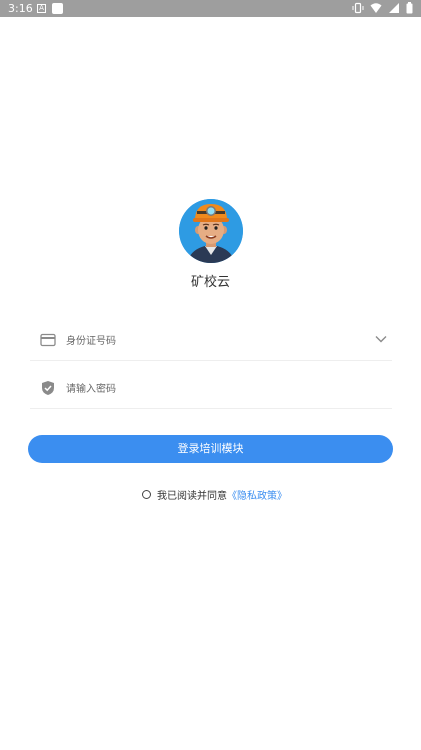 The height and width of the screenshot is (750, 421). I want to click on login-button: 登录培训模块, so click(210, 449).